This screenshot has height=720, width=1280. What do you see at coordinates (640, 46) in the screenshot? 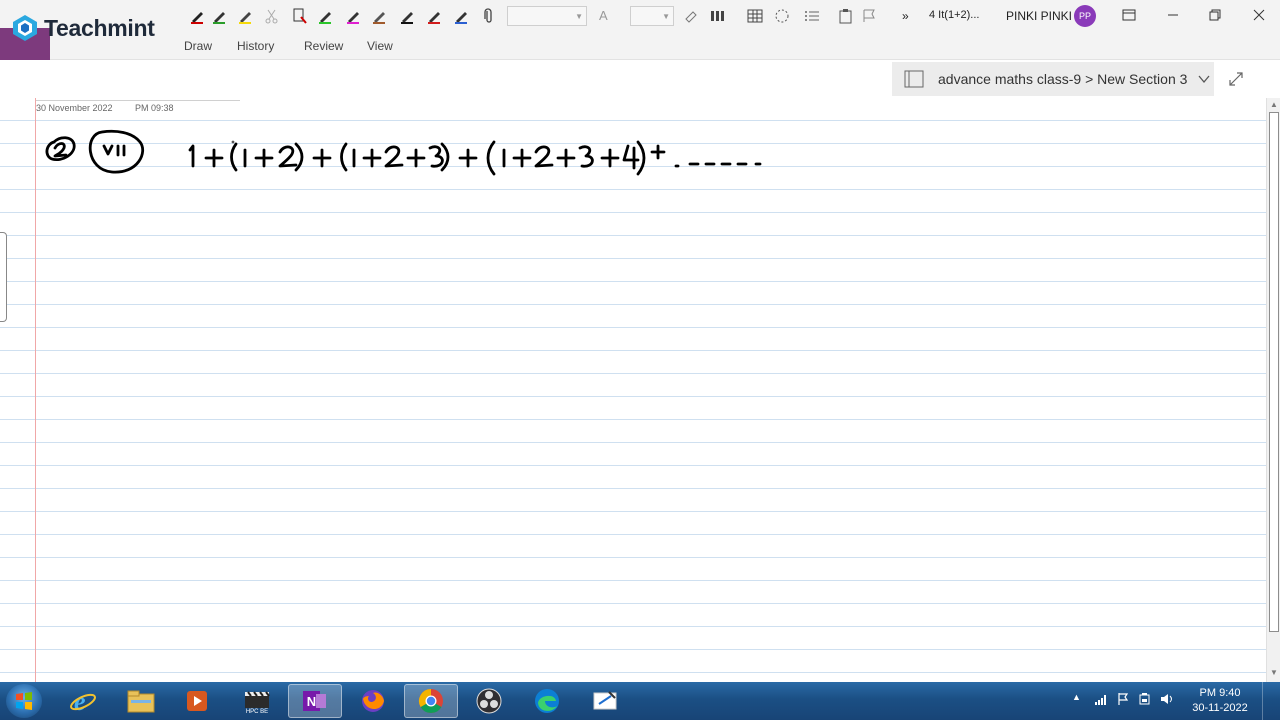
I see `ribbon-tabs: Draw History Review View` at bounding box center [640, 46].